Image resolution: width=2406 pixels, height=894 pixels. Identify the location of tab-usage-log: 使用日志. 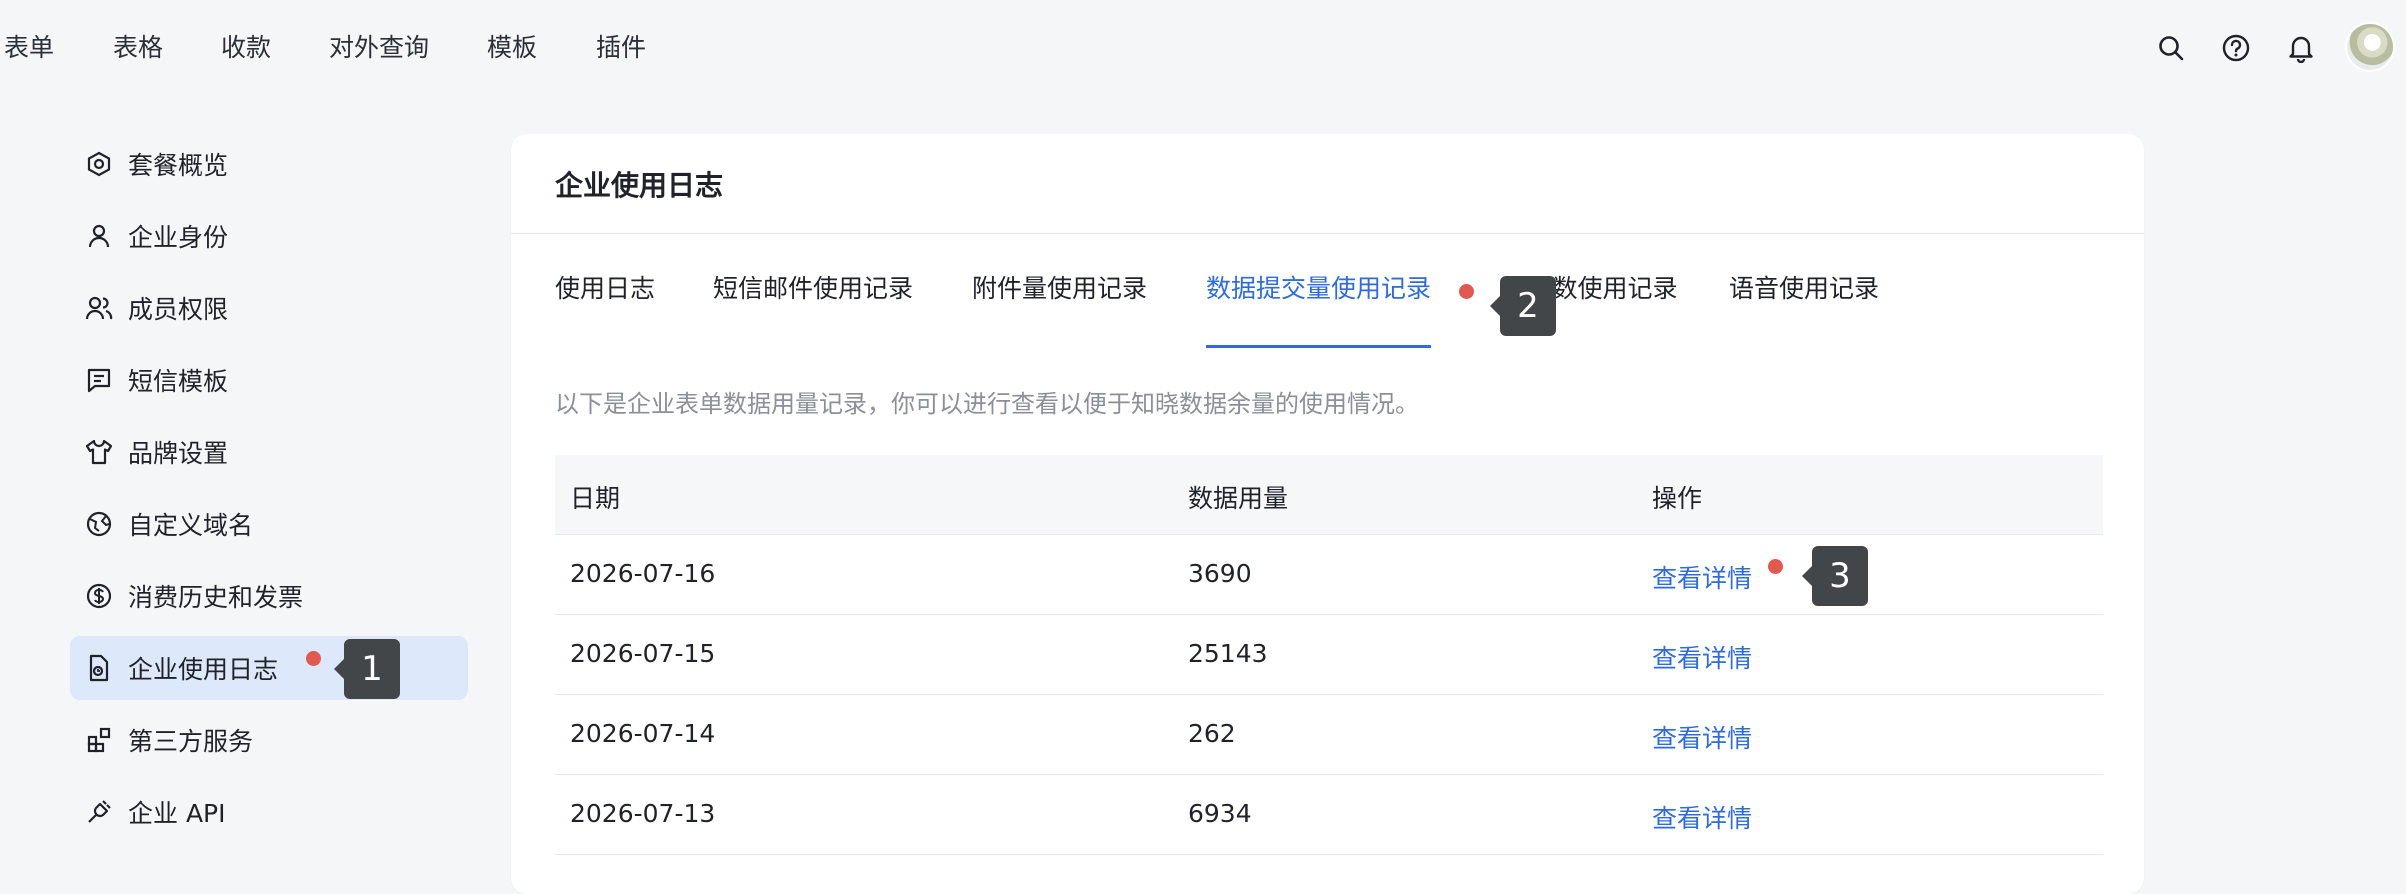
(605, 294).